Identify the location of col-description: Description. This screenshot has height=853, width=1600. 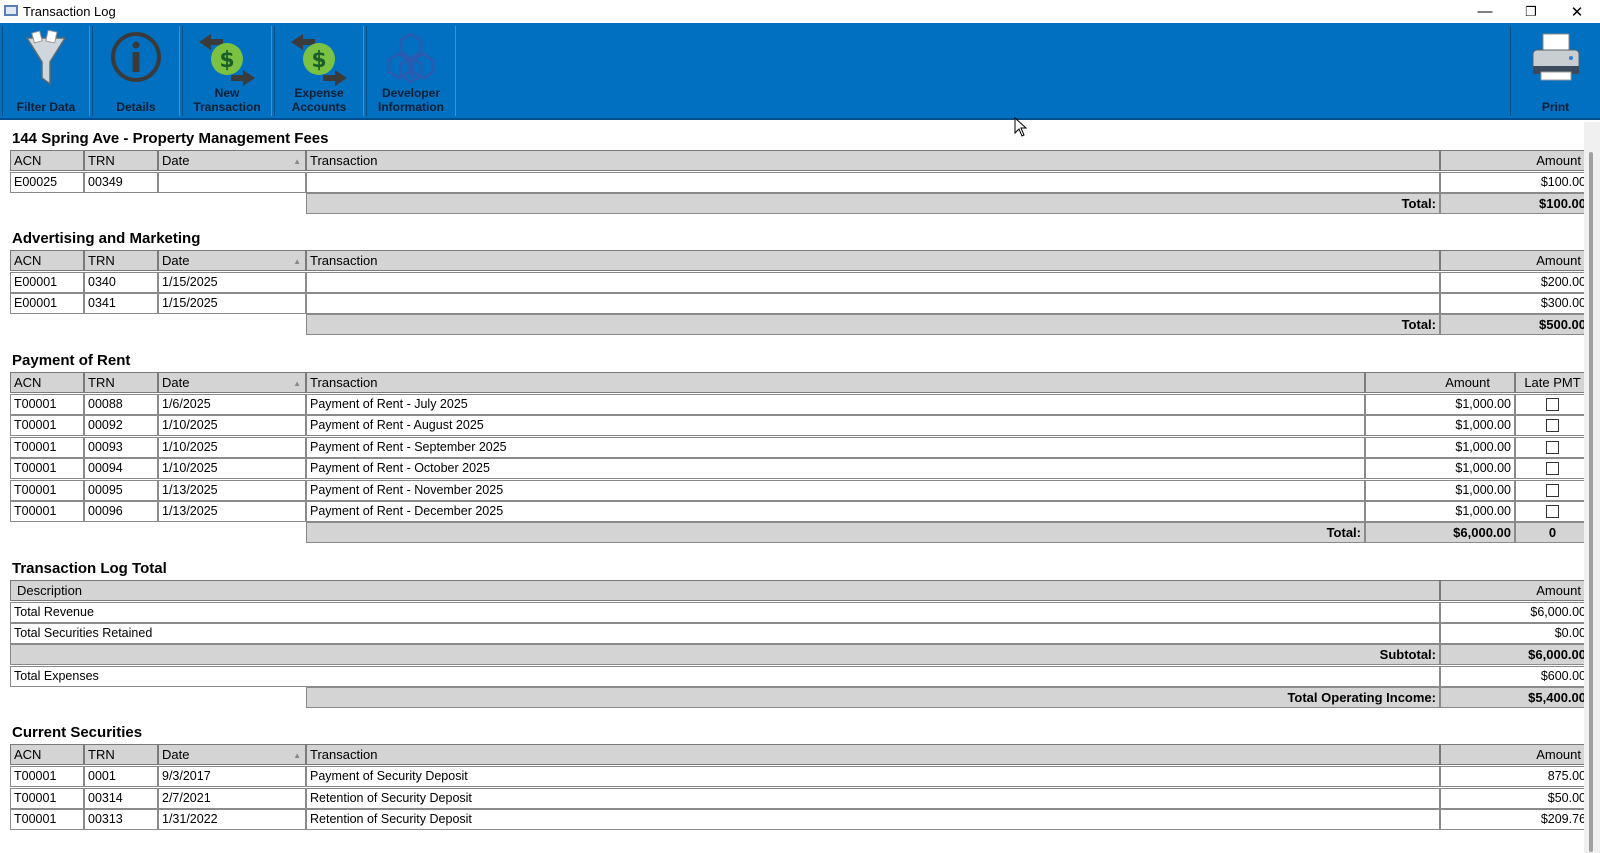
(725, 590).